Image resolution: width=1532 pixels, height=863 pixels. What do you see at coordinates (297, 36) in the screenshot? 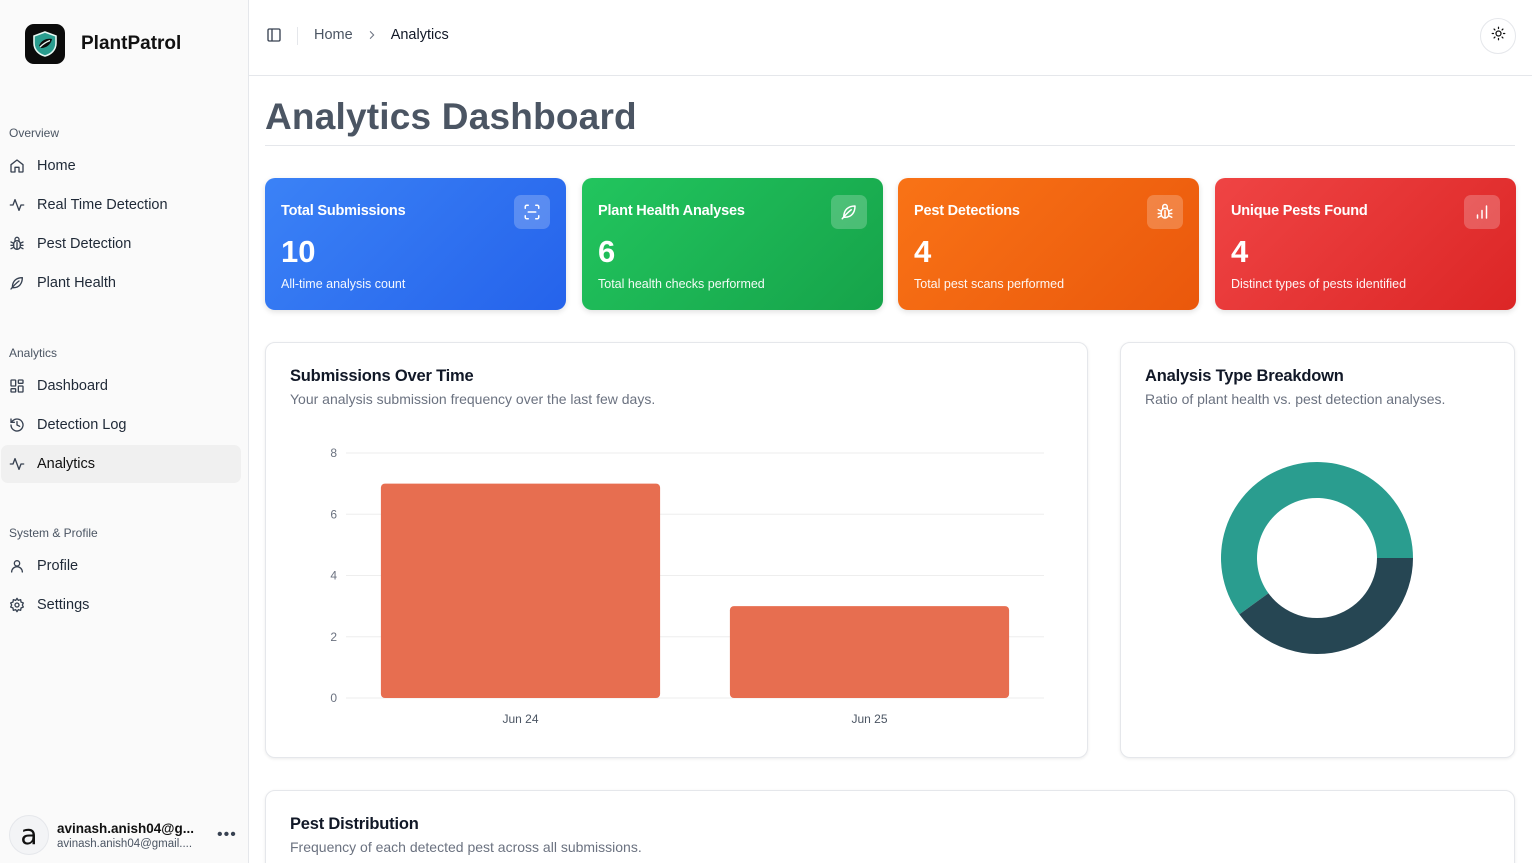
I see `header-divider` at bounding box center [297, 36].